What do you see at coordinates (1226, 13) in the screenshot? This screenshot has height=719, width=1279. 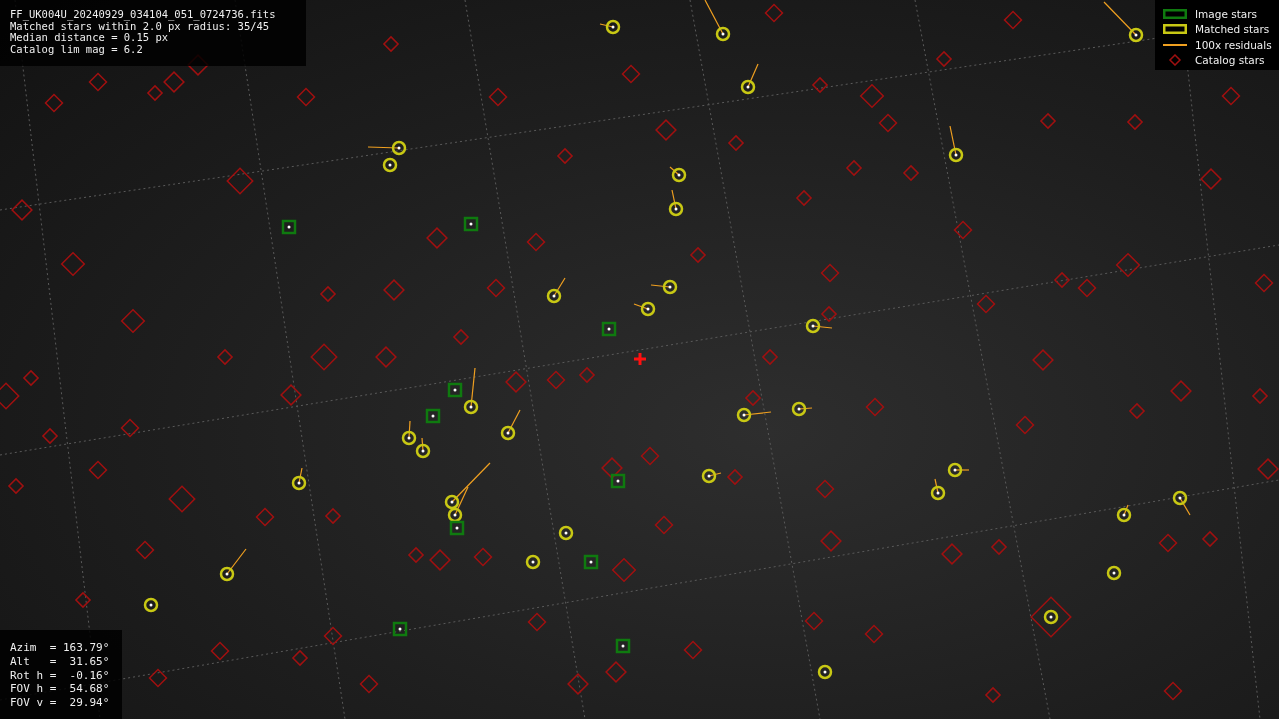 I see `legend-label: Image stars` at bounding box center [1226, 13].